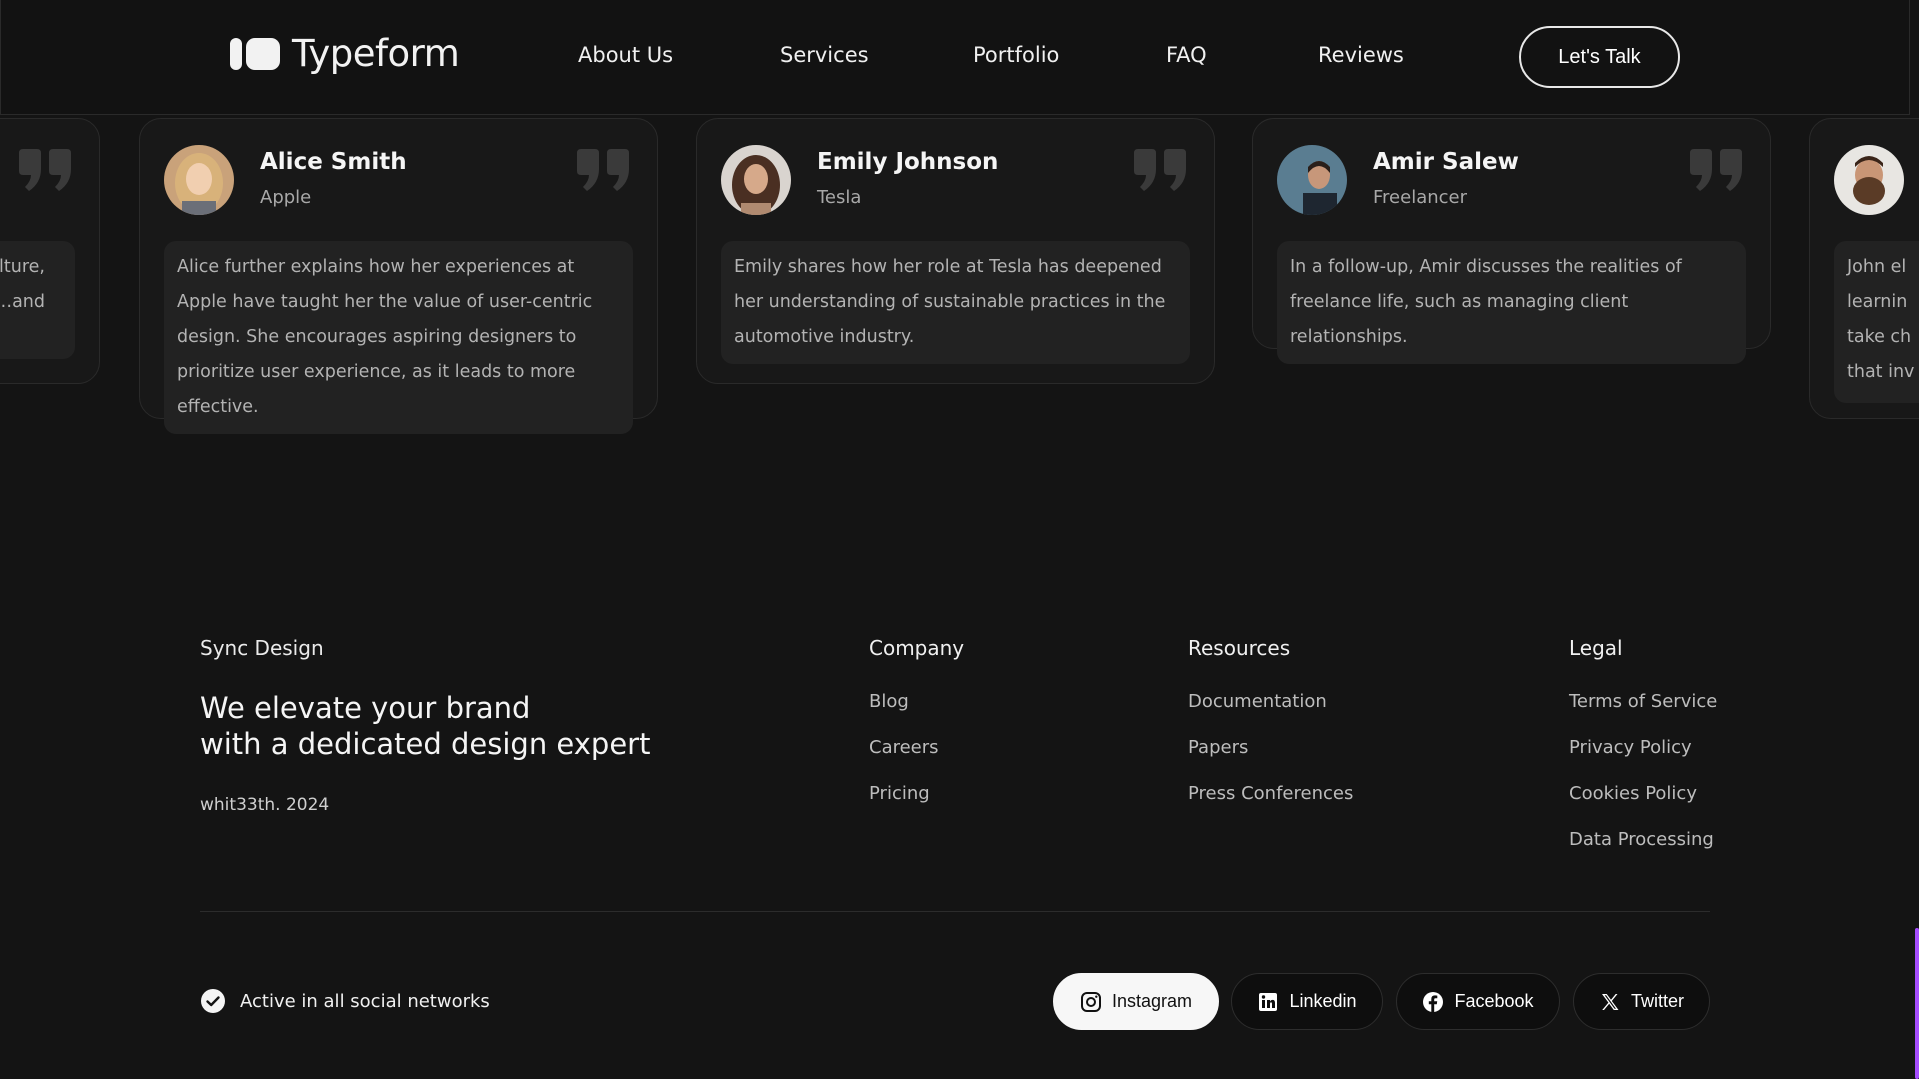 This screenshot has width=1919, height=1079. I want to click on testimonial-card: John el learnin take ch that inv, so click(1864, 268).